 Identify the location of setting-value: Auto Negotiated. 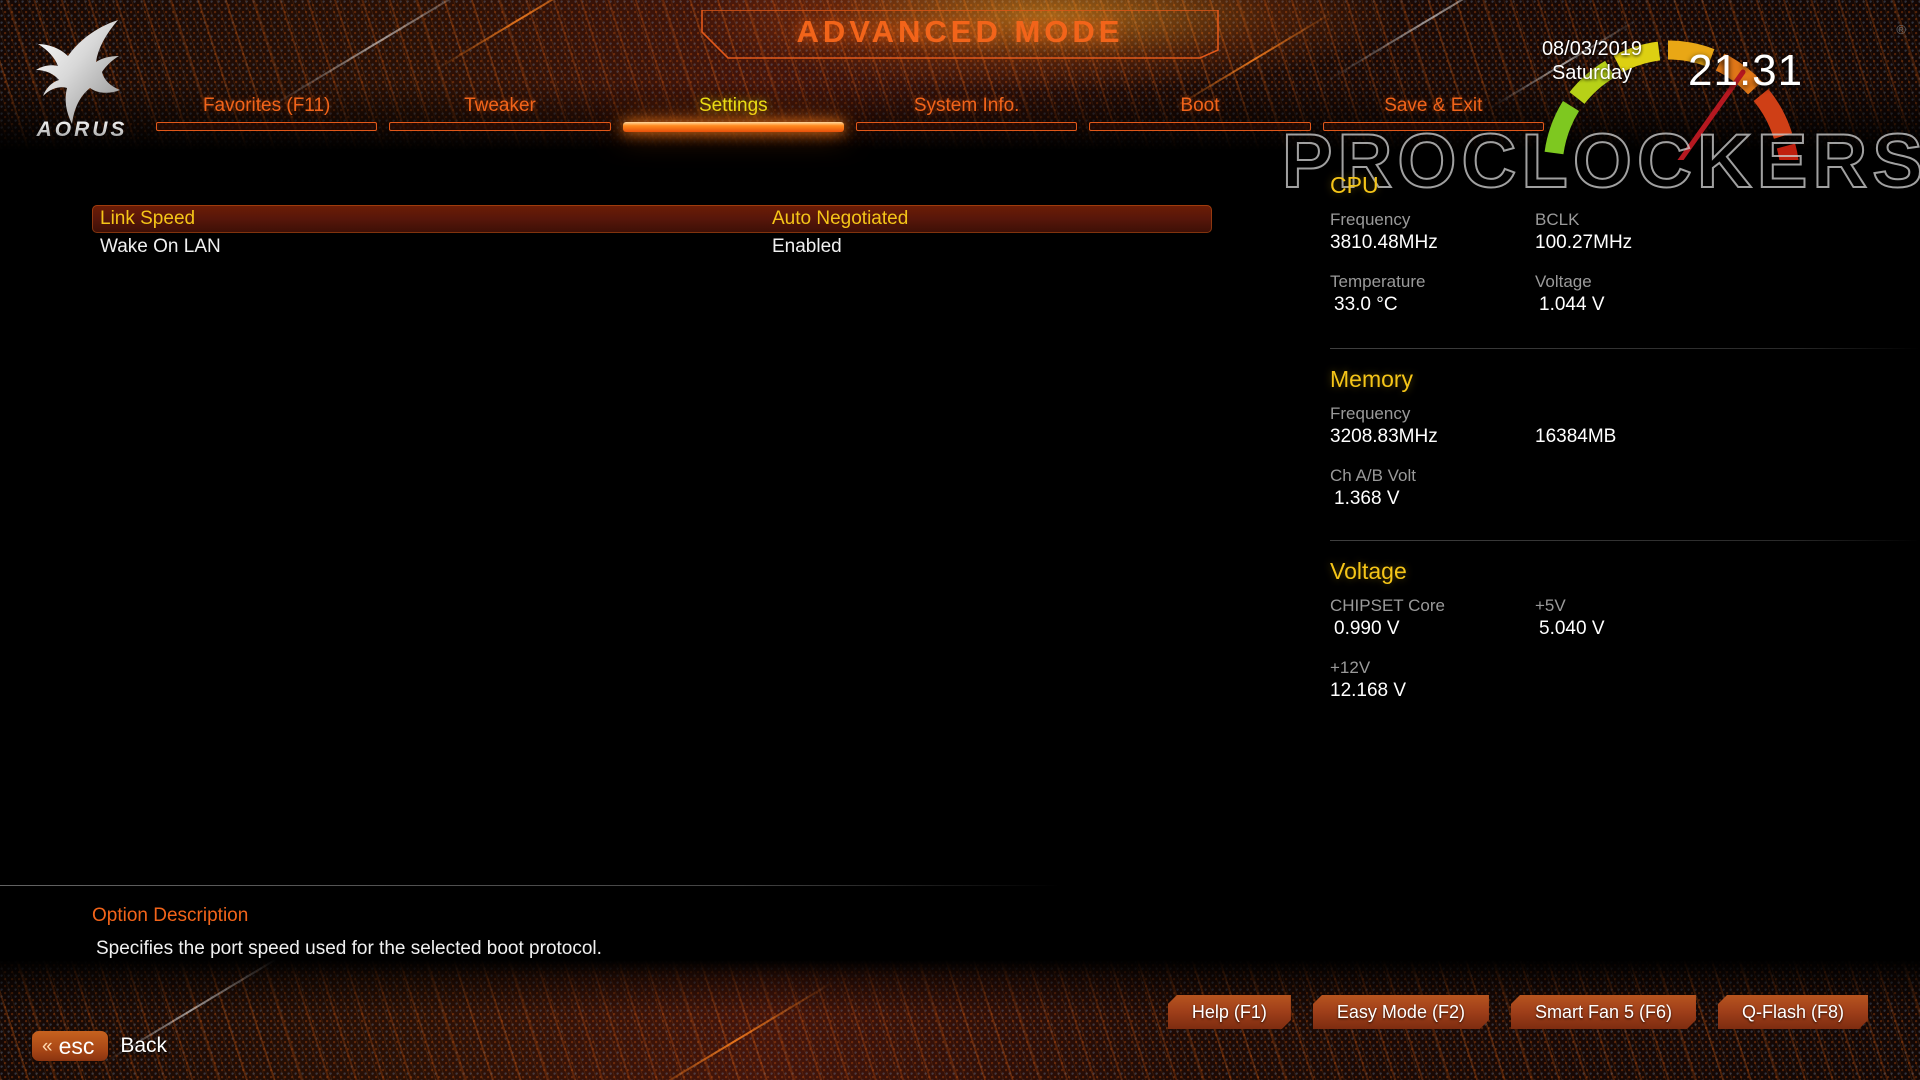
(840, 218).